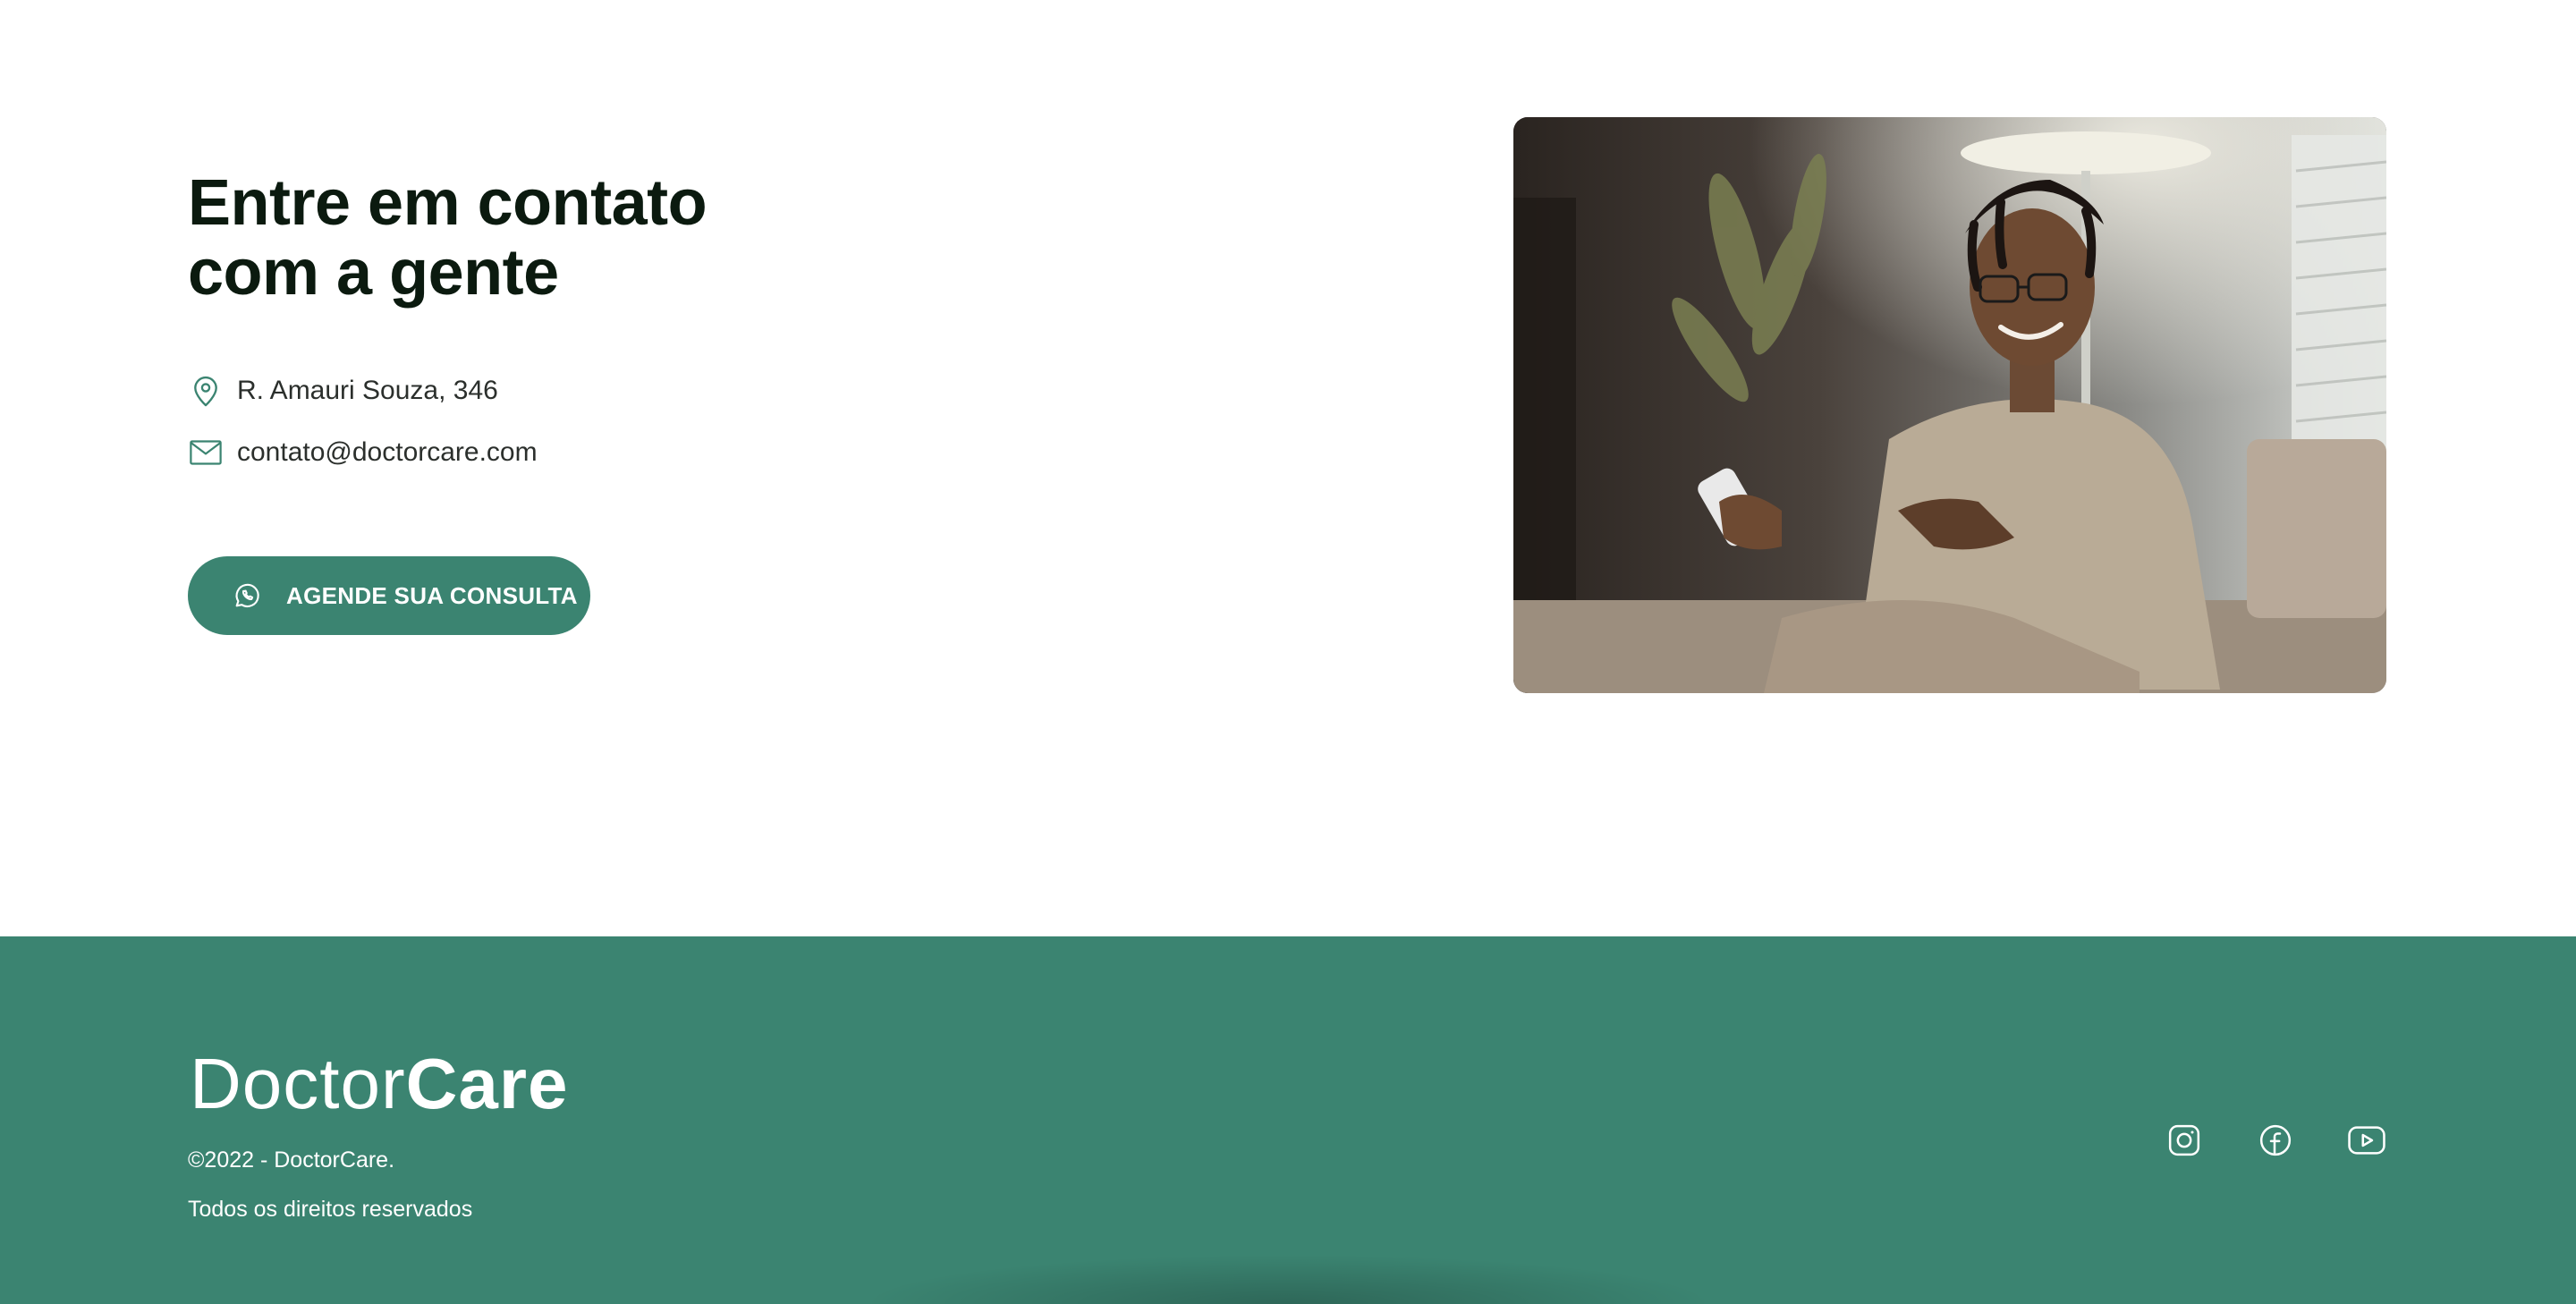 This screenshot has height=1304, width=2576. I want to click on facebook-icon, so click(2275, 1141).